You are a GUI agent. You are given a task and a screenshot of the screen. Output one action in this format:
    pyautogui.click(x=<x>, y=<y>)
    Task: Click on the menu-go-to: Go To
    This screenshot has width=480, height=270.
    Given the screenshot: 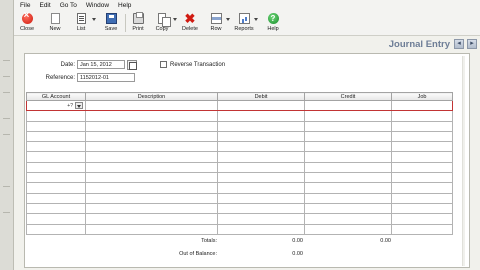 What is the action you would take?
    pyautogui.click(x=68, y=5)
    